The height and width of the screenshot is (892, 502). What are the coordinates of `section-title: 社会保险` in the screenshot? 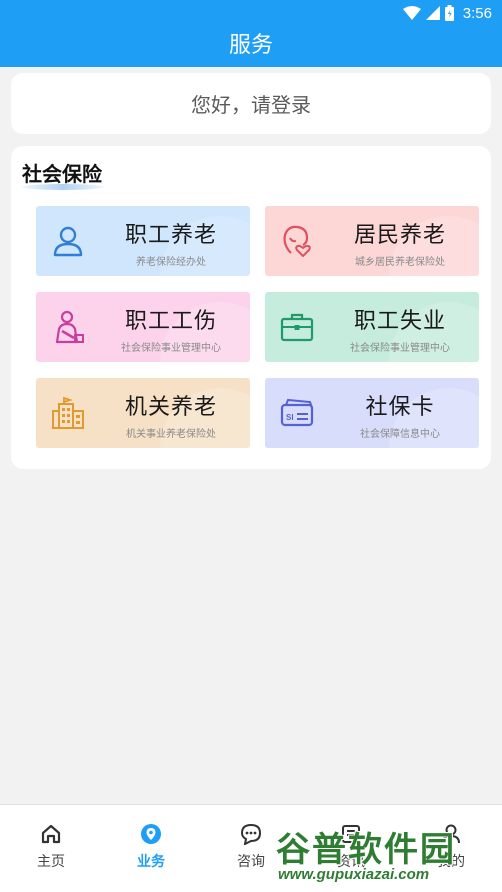 It's located at (62, 174).